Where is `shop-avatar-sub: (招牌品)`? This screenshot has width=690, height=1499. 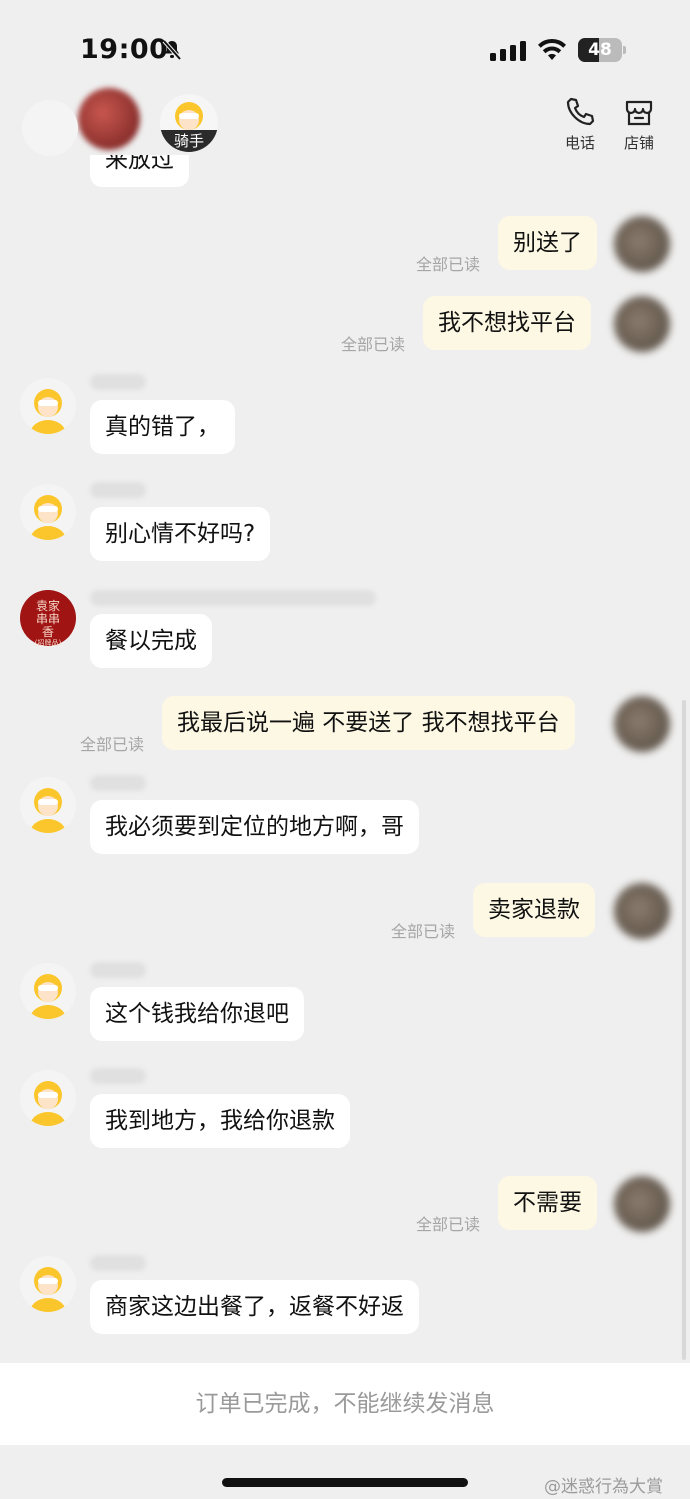 shop-avatar-sub: (招牌品) is located at coordinates (48, 643).